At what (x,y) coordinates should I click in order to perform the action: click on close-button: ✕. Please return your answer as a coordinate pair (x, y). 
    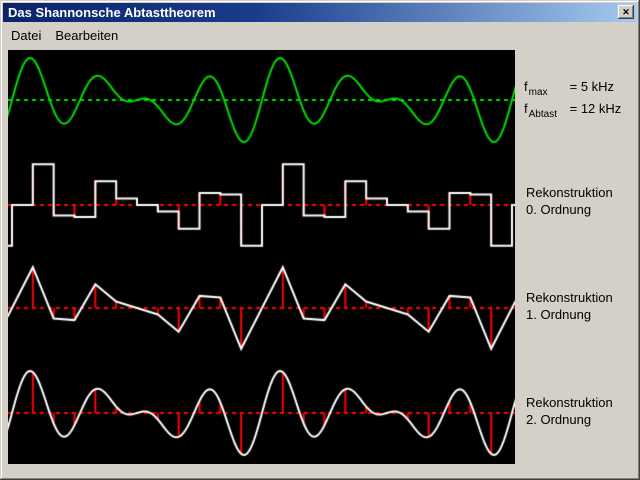
    Looking at the image, I should click on (626, 12).